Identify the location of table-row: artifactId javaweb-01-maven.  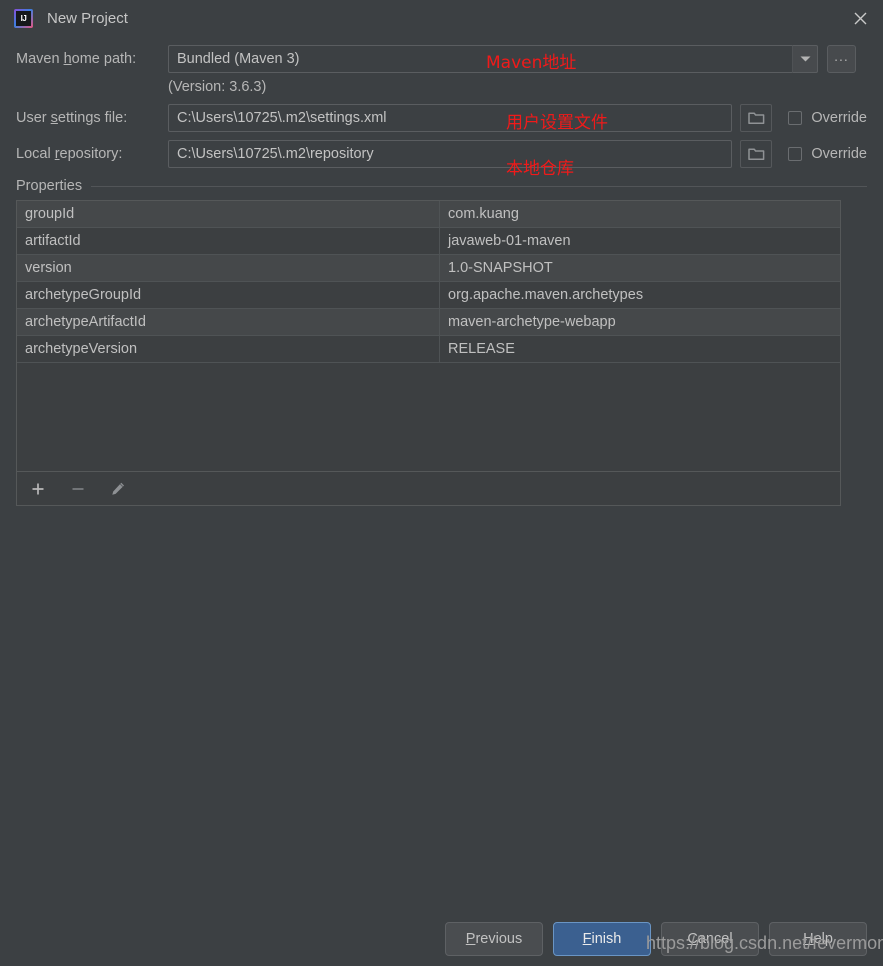
(428, 241).